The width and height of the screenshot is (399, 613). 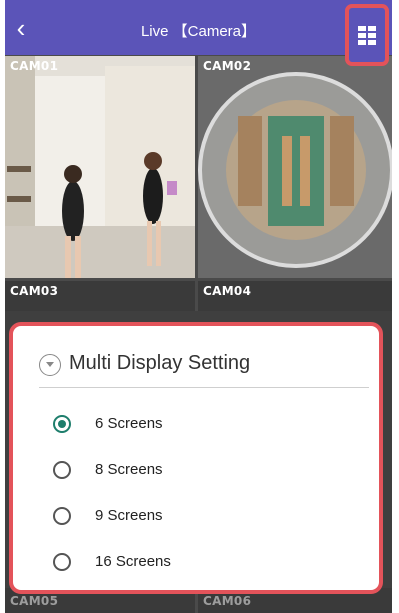 I want to click on dialog-header: Multi Display Setting, so click(x=204, y=368).